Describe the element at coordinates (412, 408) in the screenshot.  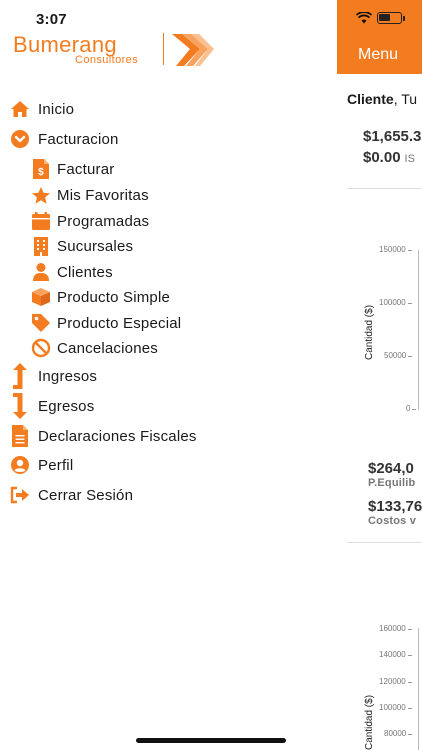
I see `chart-1-tick: 0` at that location.